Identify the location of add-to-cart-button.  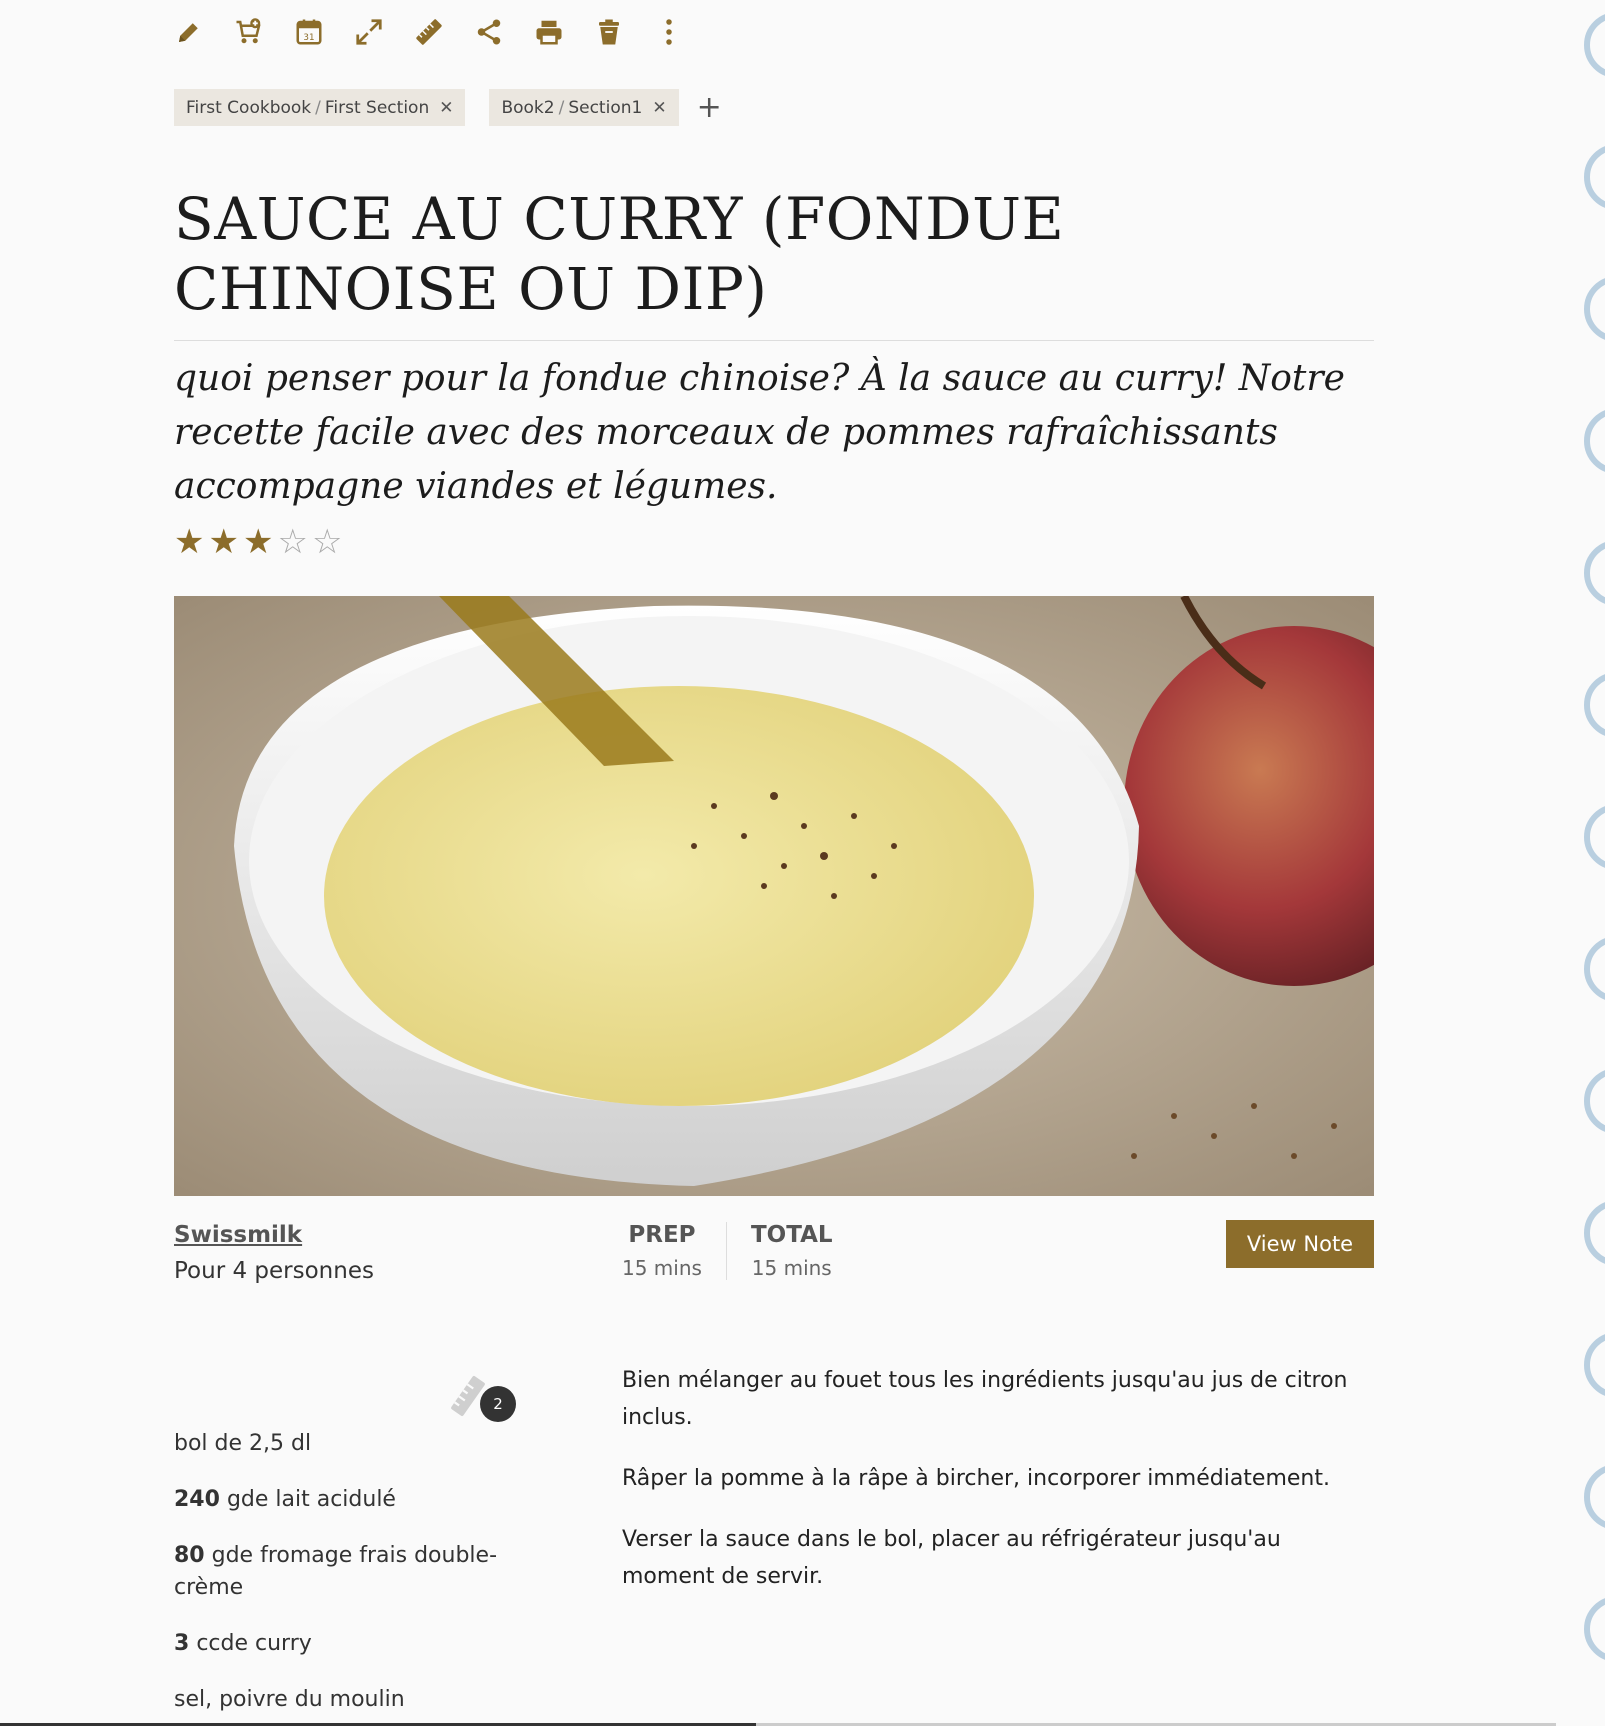
(264, 32).